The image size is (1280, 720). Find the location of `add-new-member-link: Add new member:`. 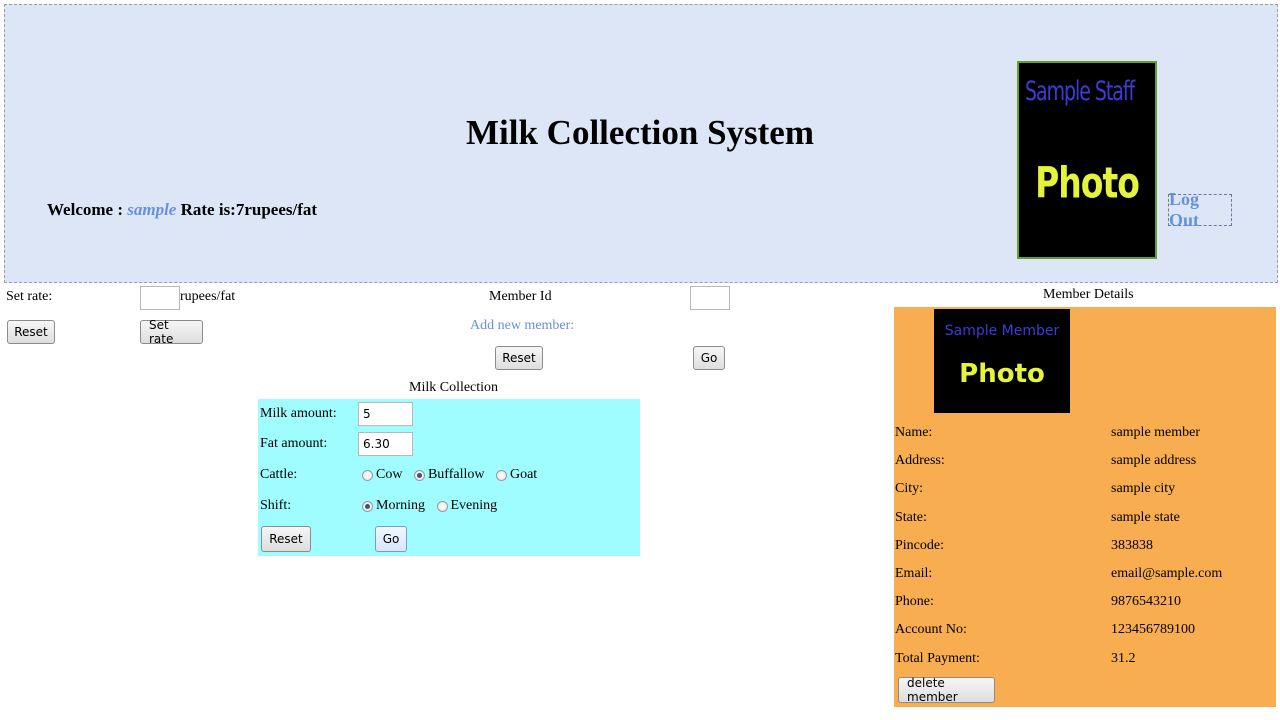

add-new-member-link: Add new member: is located at coordinates (522, 326).